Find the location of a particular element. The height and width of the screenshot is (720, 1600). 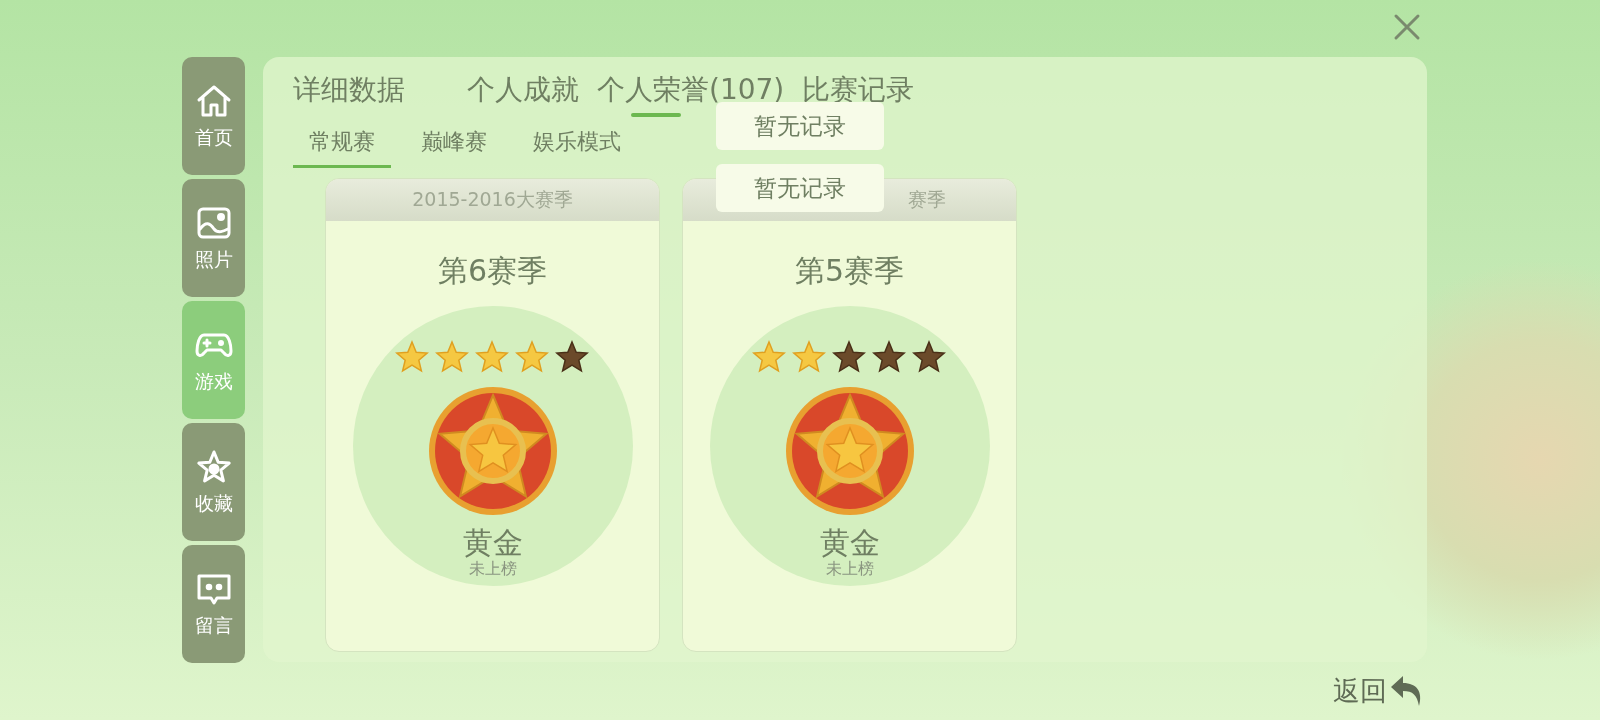

sidebar-item: 收藏 is located at coordinates (213, 482).